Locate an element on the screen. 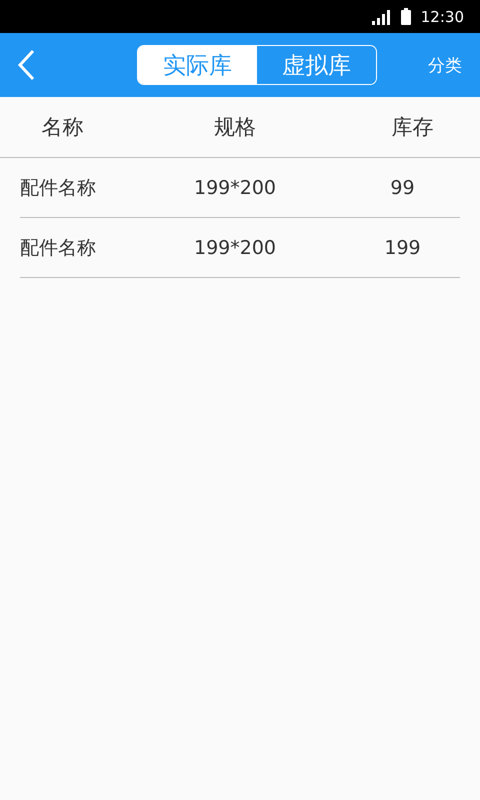 The image size is (480, 800). table-cell-text: 199 is located at coordinates (402, 247).